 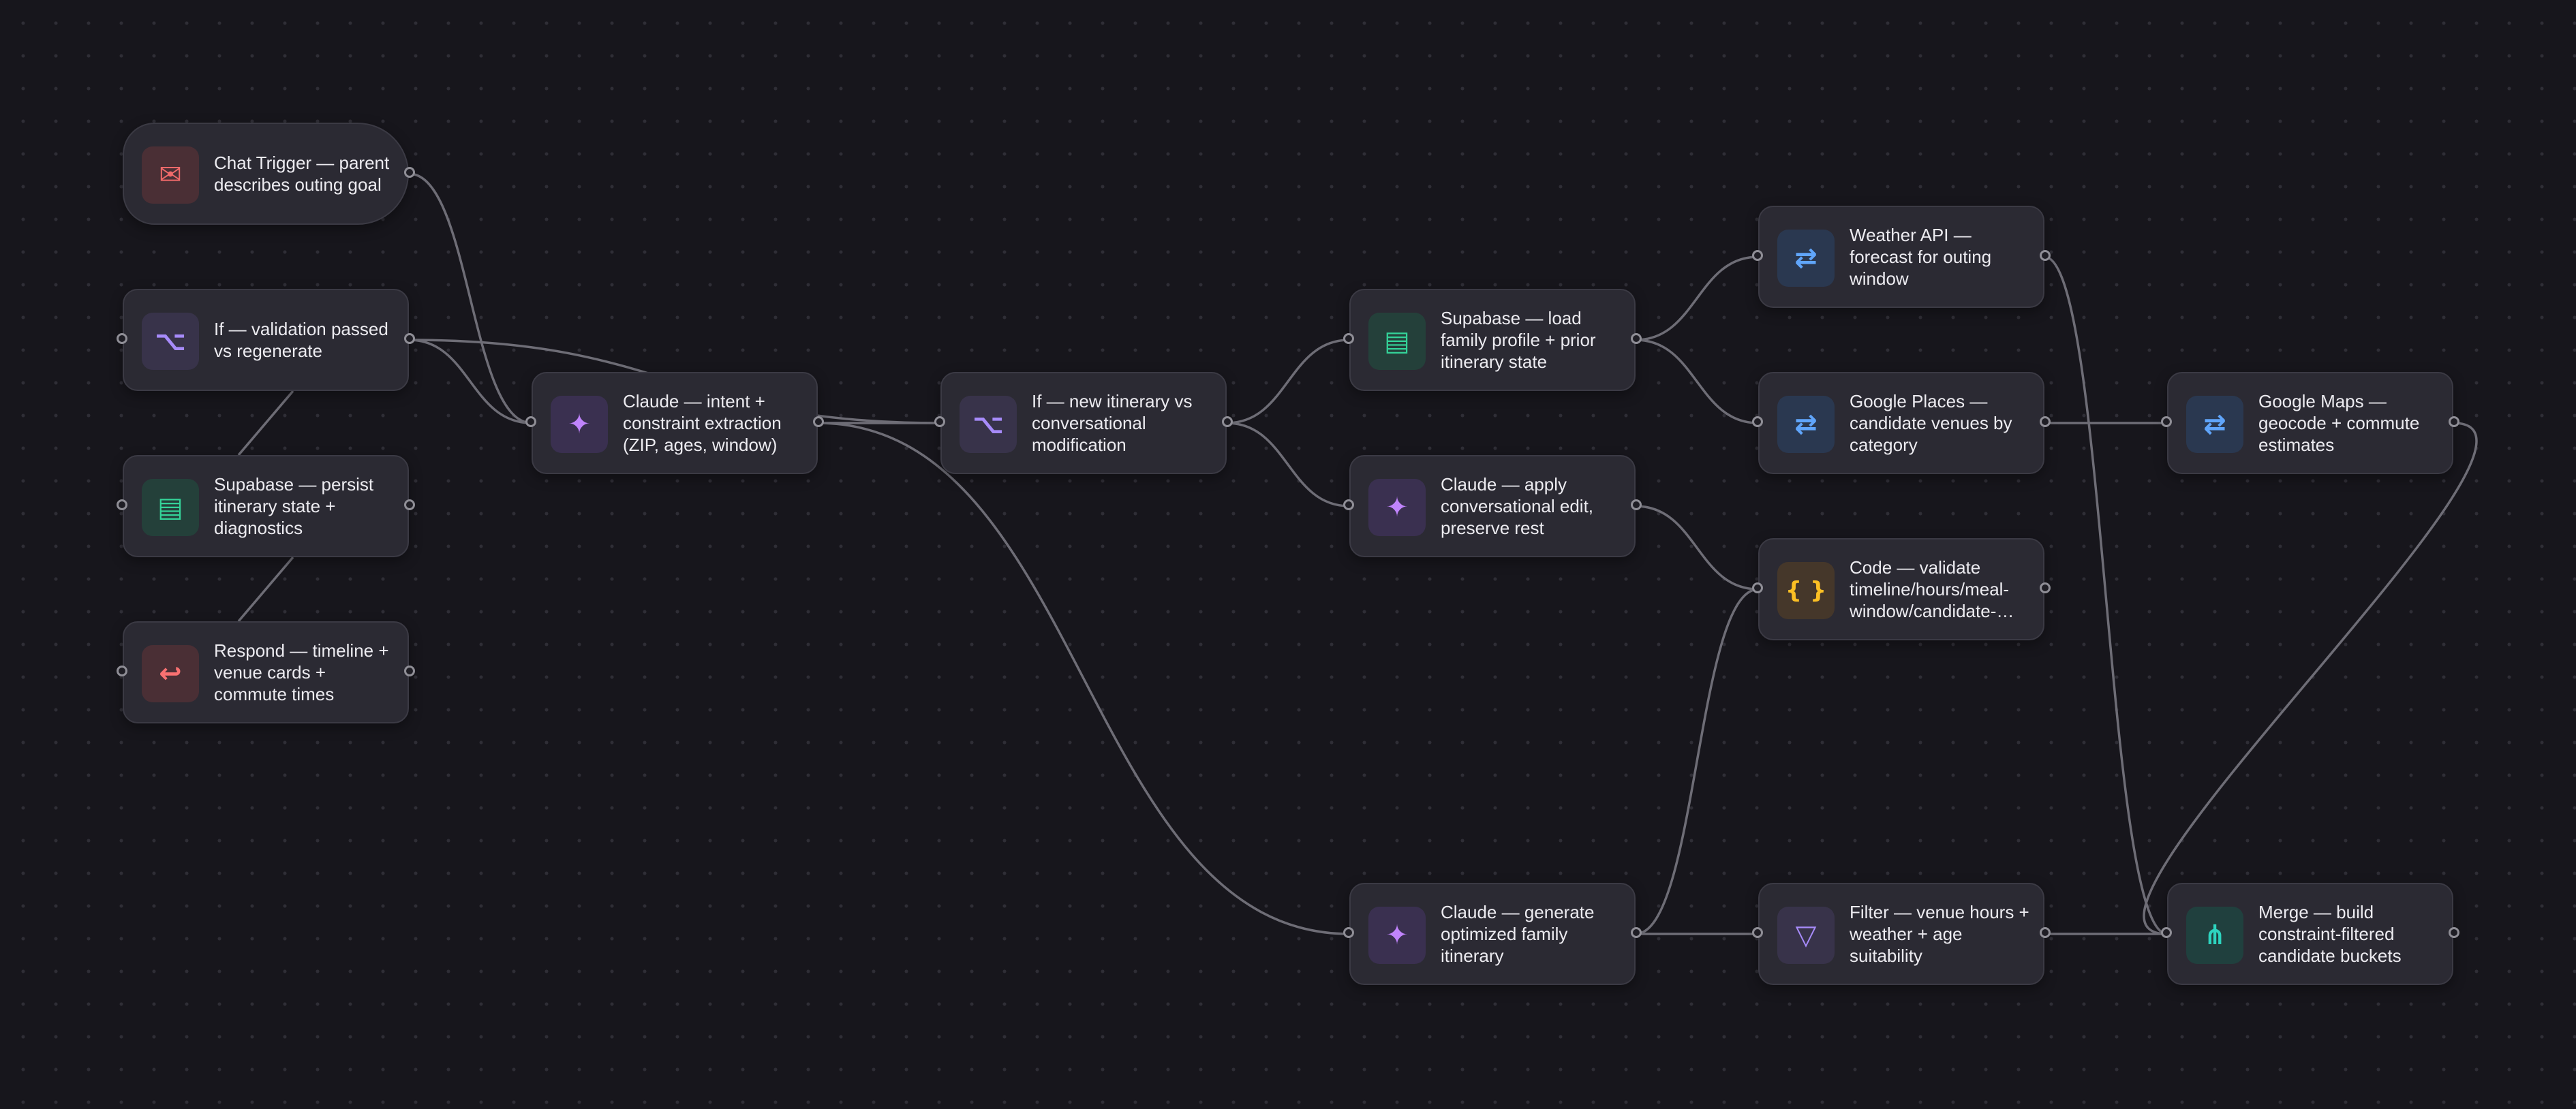 What do you see at coordinates (1697, 548) in the screenshot?
I see `edge-claude-apply-to-code-validate` at bounding box center [1697, 548].